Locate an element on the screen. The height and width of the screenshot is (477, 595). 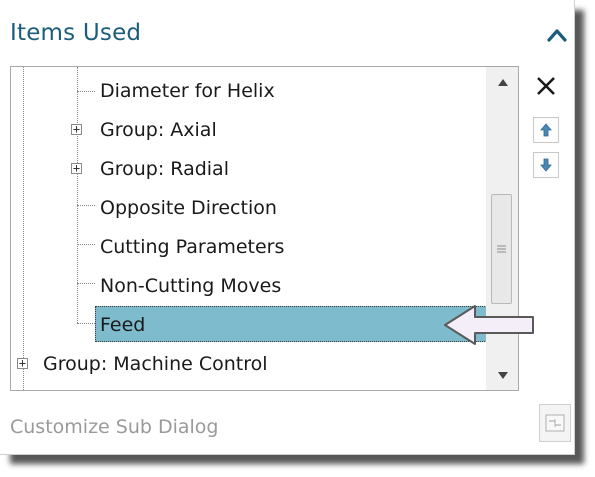
tree-item-label: Opposite Direction is located at coordinates (188, 208).